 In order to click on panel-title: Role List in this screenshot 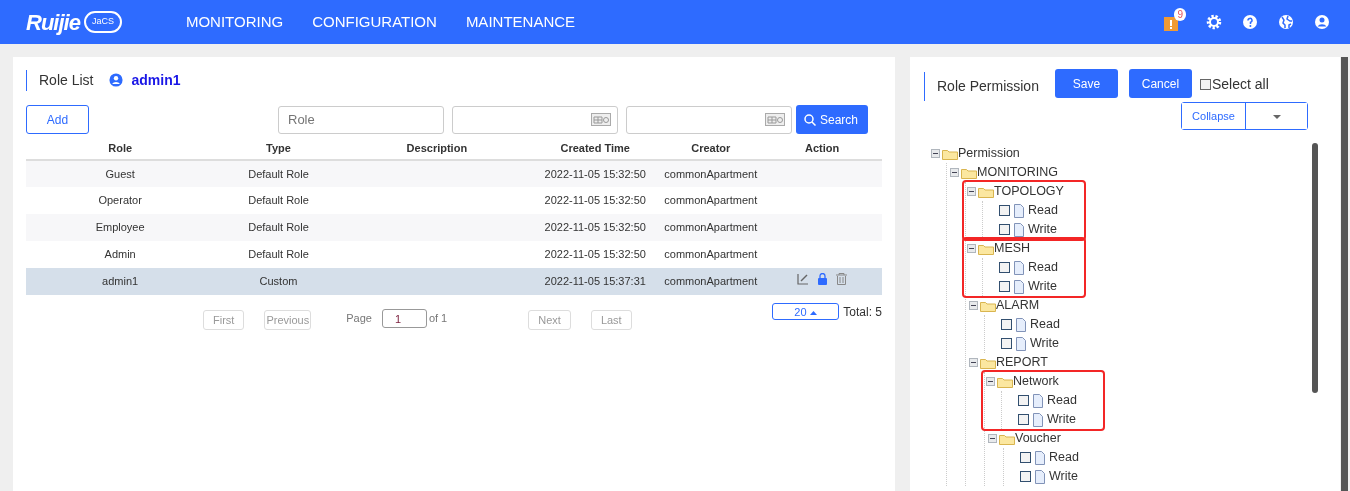, I will do `click(60, 80)`.